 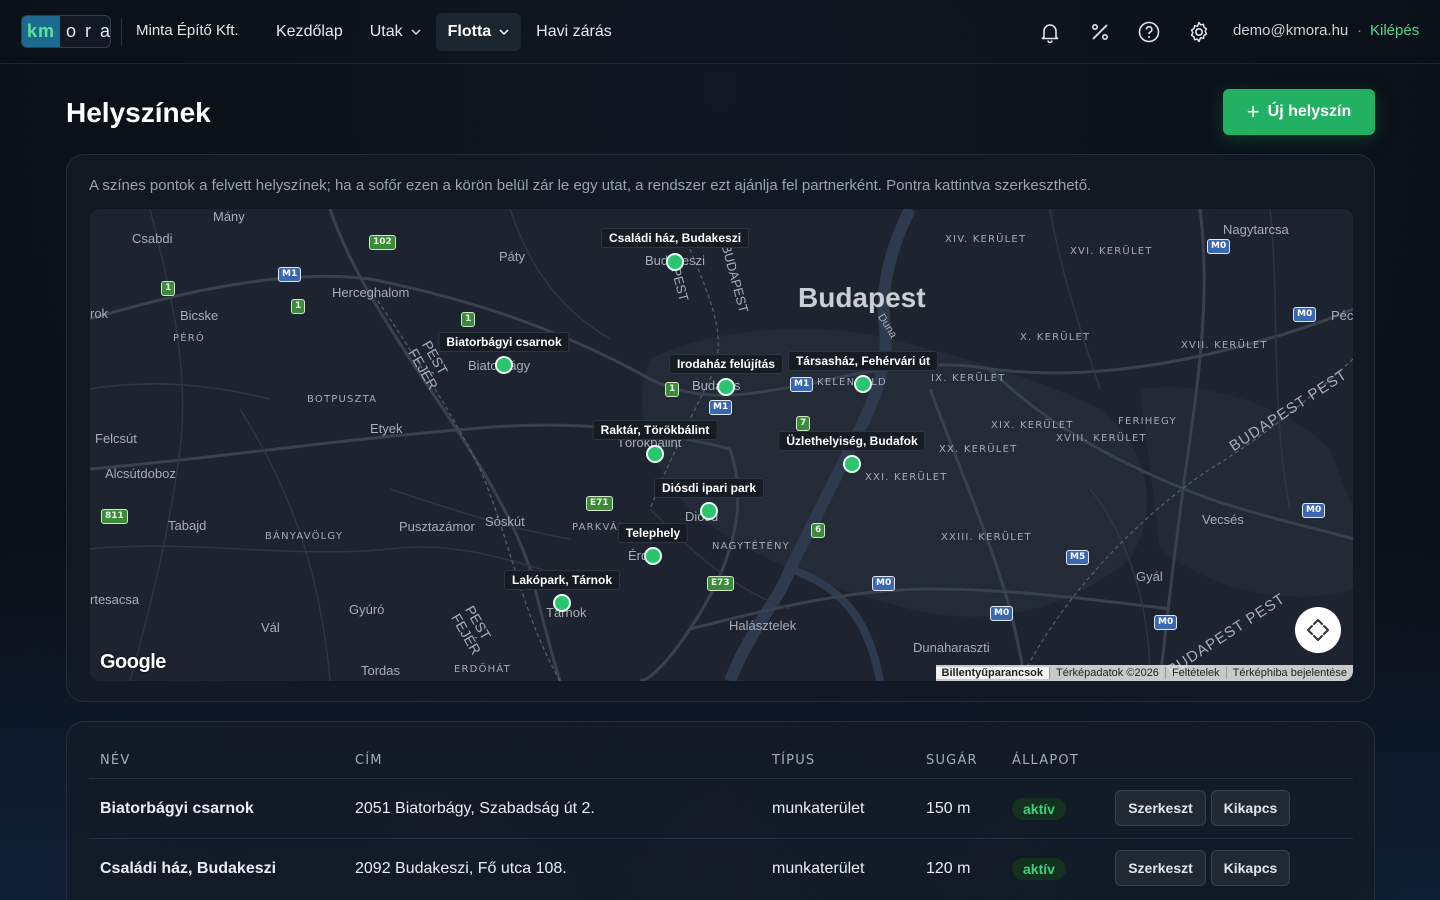 What do you see at coordinates (386, 428) in the screenshot?
I see `place-etyek: Etyek` at bounding box center [386, 428].